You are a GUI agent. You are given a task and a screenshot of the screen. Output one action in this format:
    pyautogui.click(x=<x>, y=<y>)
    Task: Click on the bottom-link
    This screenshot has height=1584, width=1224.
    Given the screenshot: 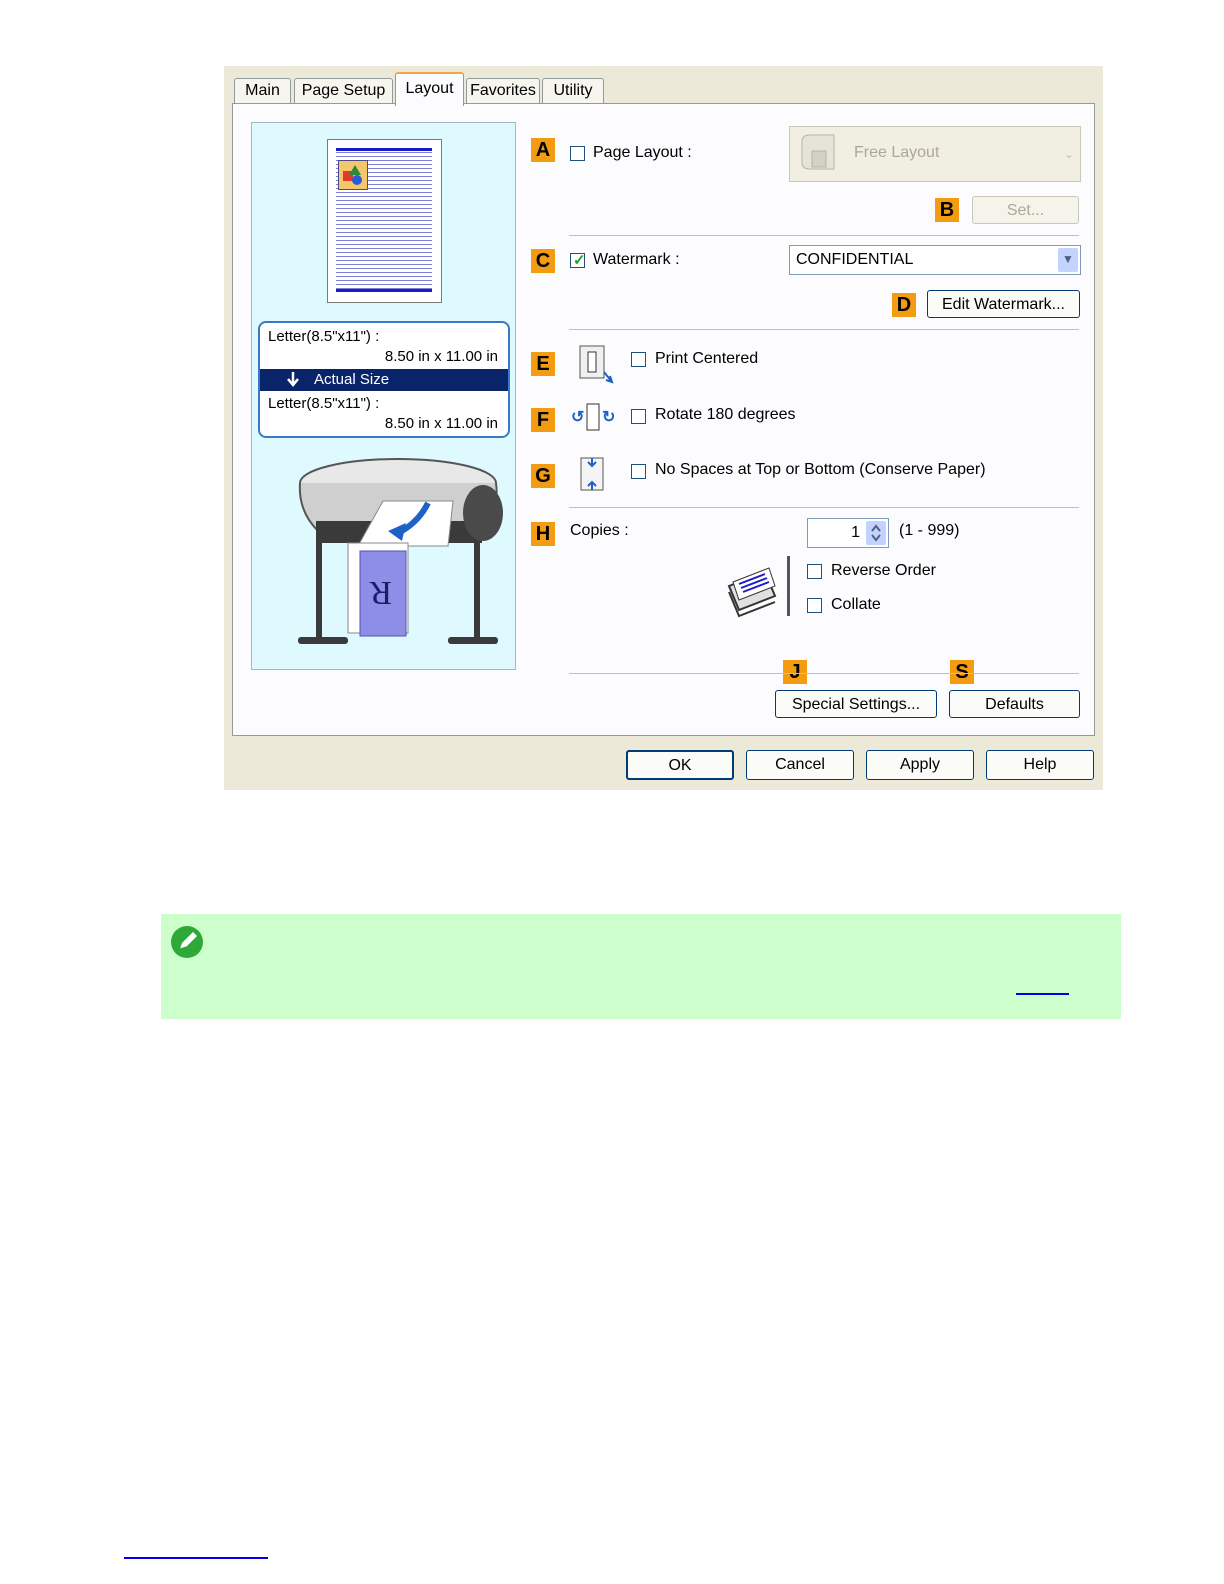 What is the action you would take?
    pyautogui.click(x=196, y=1558)
    